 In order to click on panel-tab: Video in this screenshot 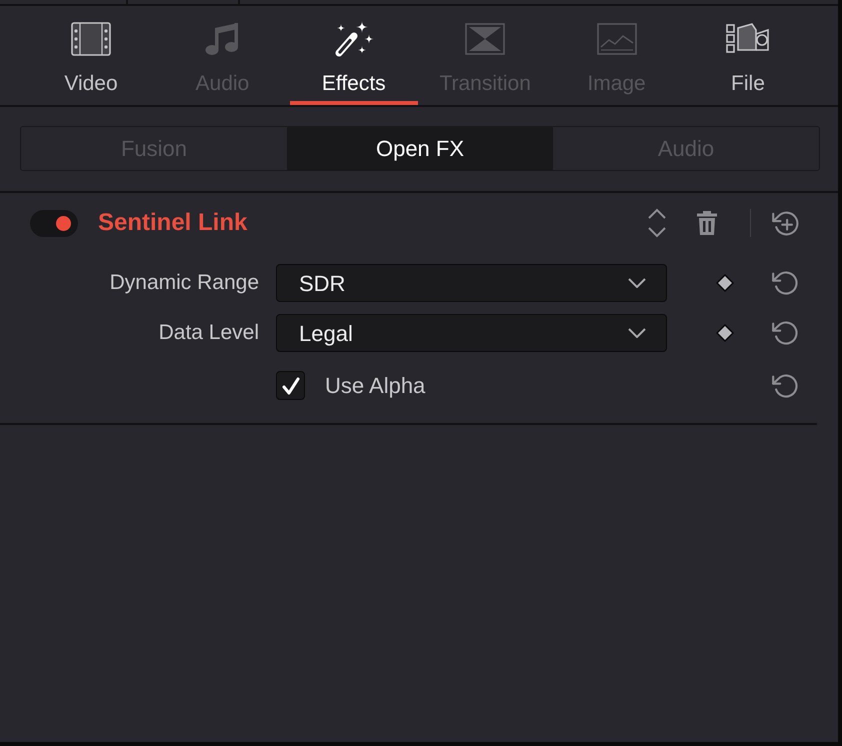, I will do `click(91, 55)`.